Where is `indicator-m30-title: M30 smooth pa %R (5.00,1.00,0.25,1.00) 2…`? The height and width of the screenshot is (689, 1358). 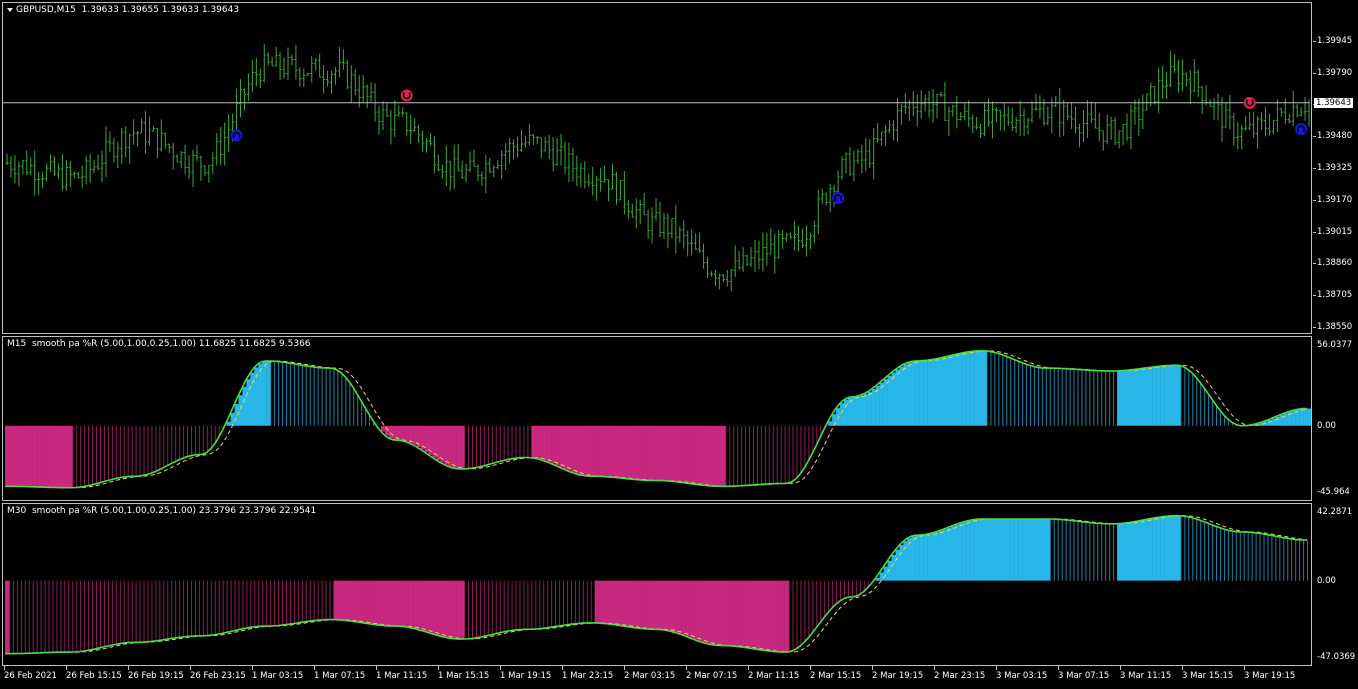
indicator-m30-title: M30 smooth pa %R (5.00,1.00,0.25,1.00) 2… is located at coordinates (162, 511).